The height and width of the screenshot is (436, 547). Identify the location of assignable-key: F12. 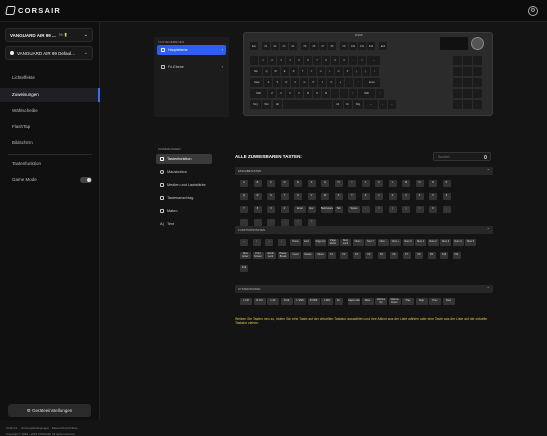
(244, 268).